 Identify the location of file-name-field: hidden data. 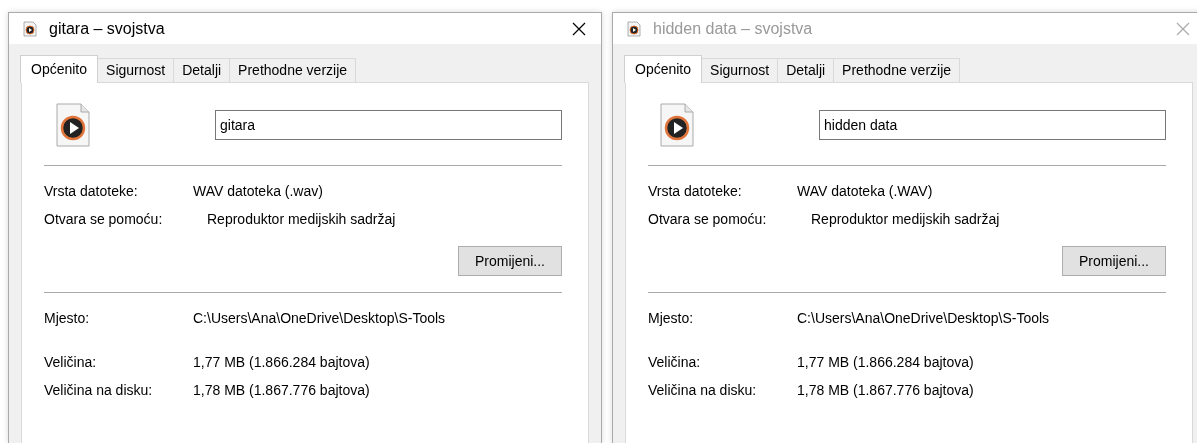
(992, 125).